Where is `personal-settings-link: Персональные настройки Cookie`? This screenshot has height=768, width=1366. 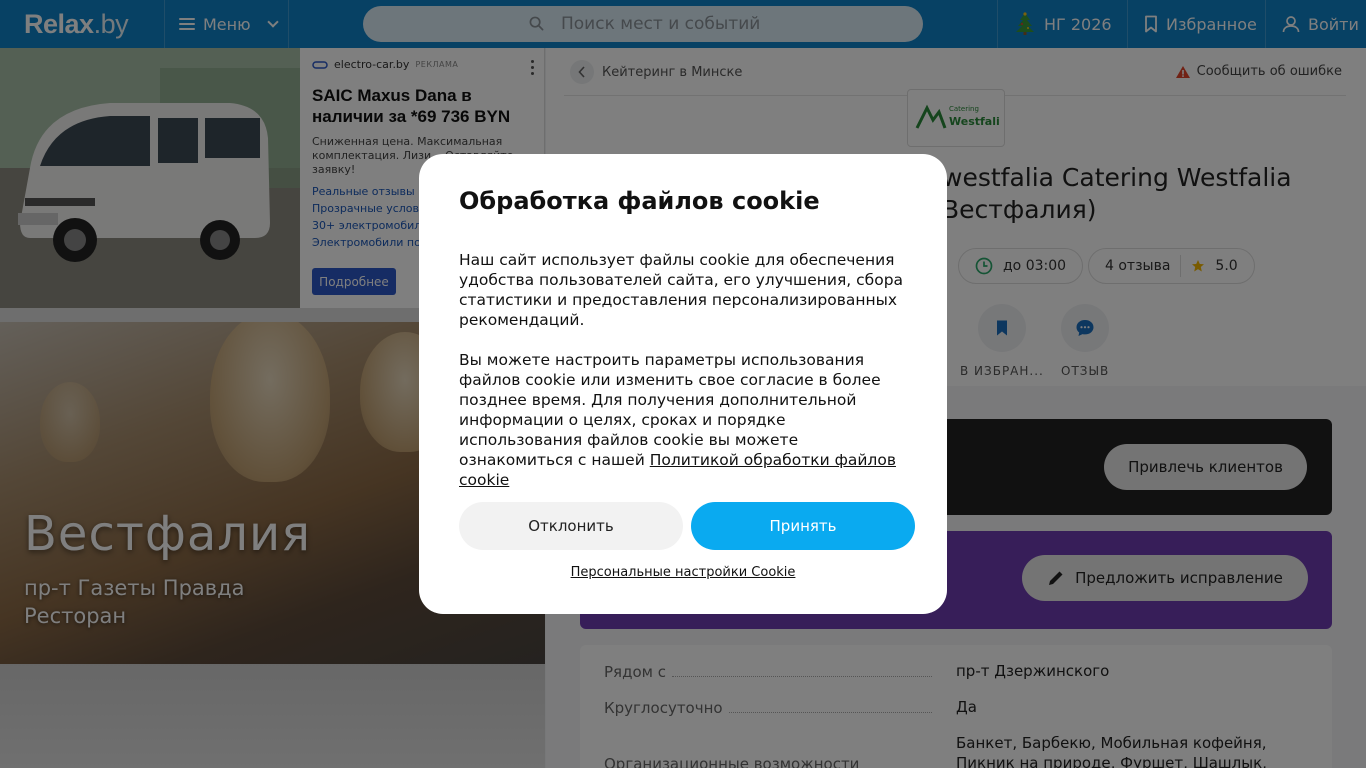
personal-settings-link: Персональные настройки Cookie is located at coordinates (683, 572).